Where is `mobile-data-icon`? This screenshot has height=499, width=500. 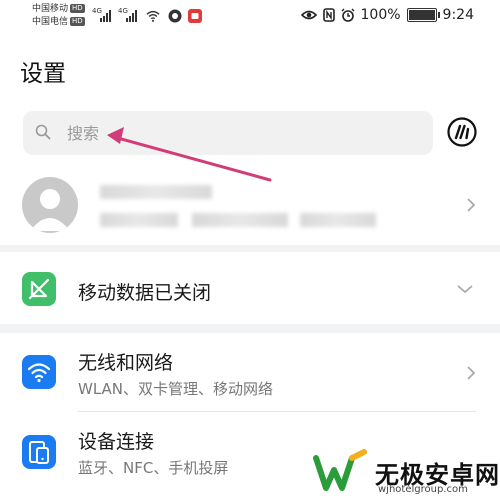
mobile-data-icon is located at coordinates (39, 289).